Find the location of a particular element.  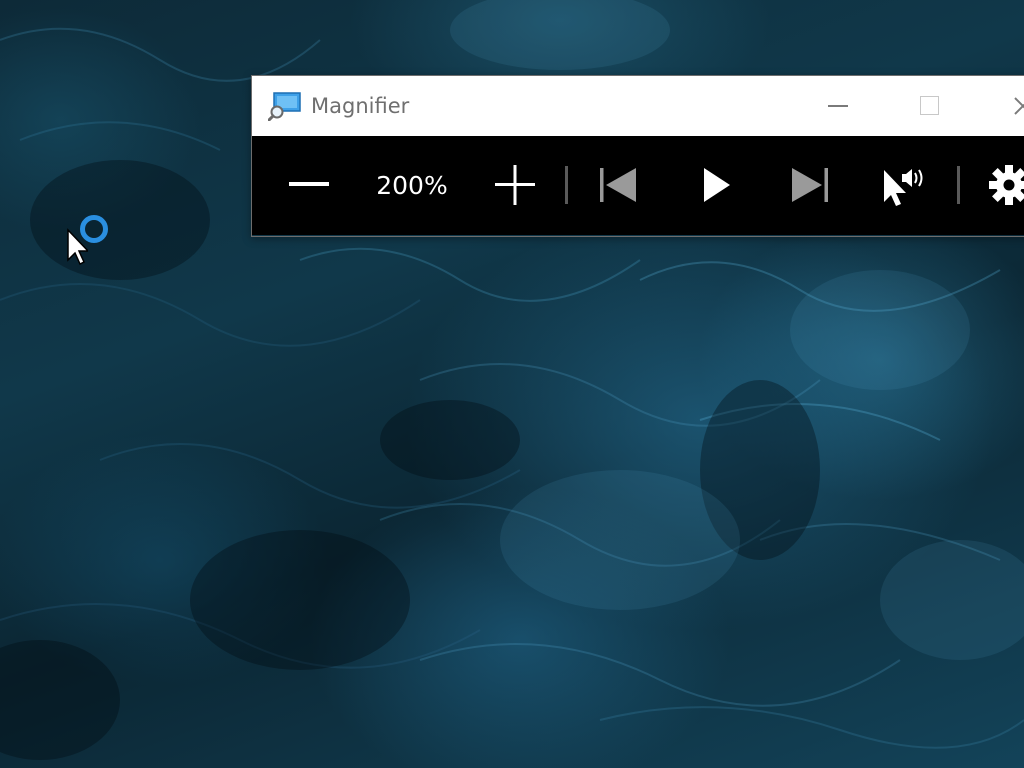

zoom-in-button is located at coordinates (515, 185).